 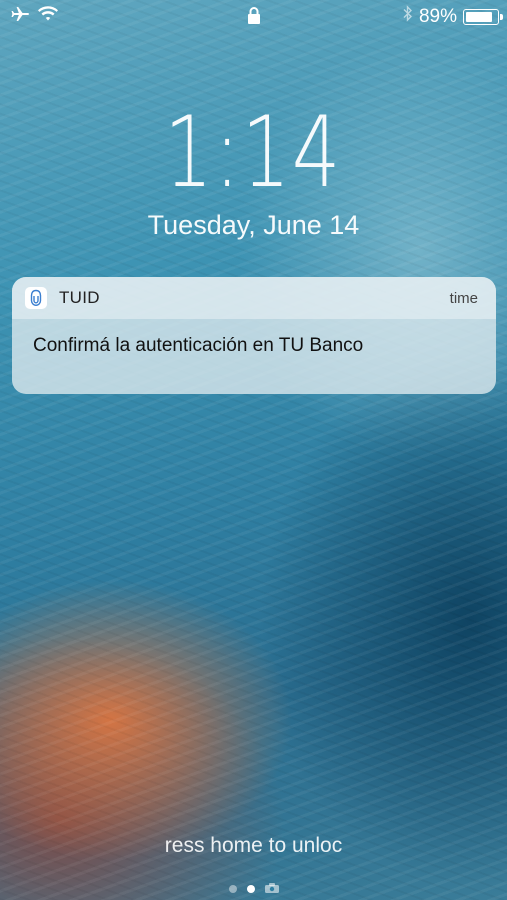 I want to click on airplane-icon, so click(x=20, y=17).